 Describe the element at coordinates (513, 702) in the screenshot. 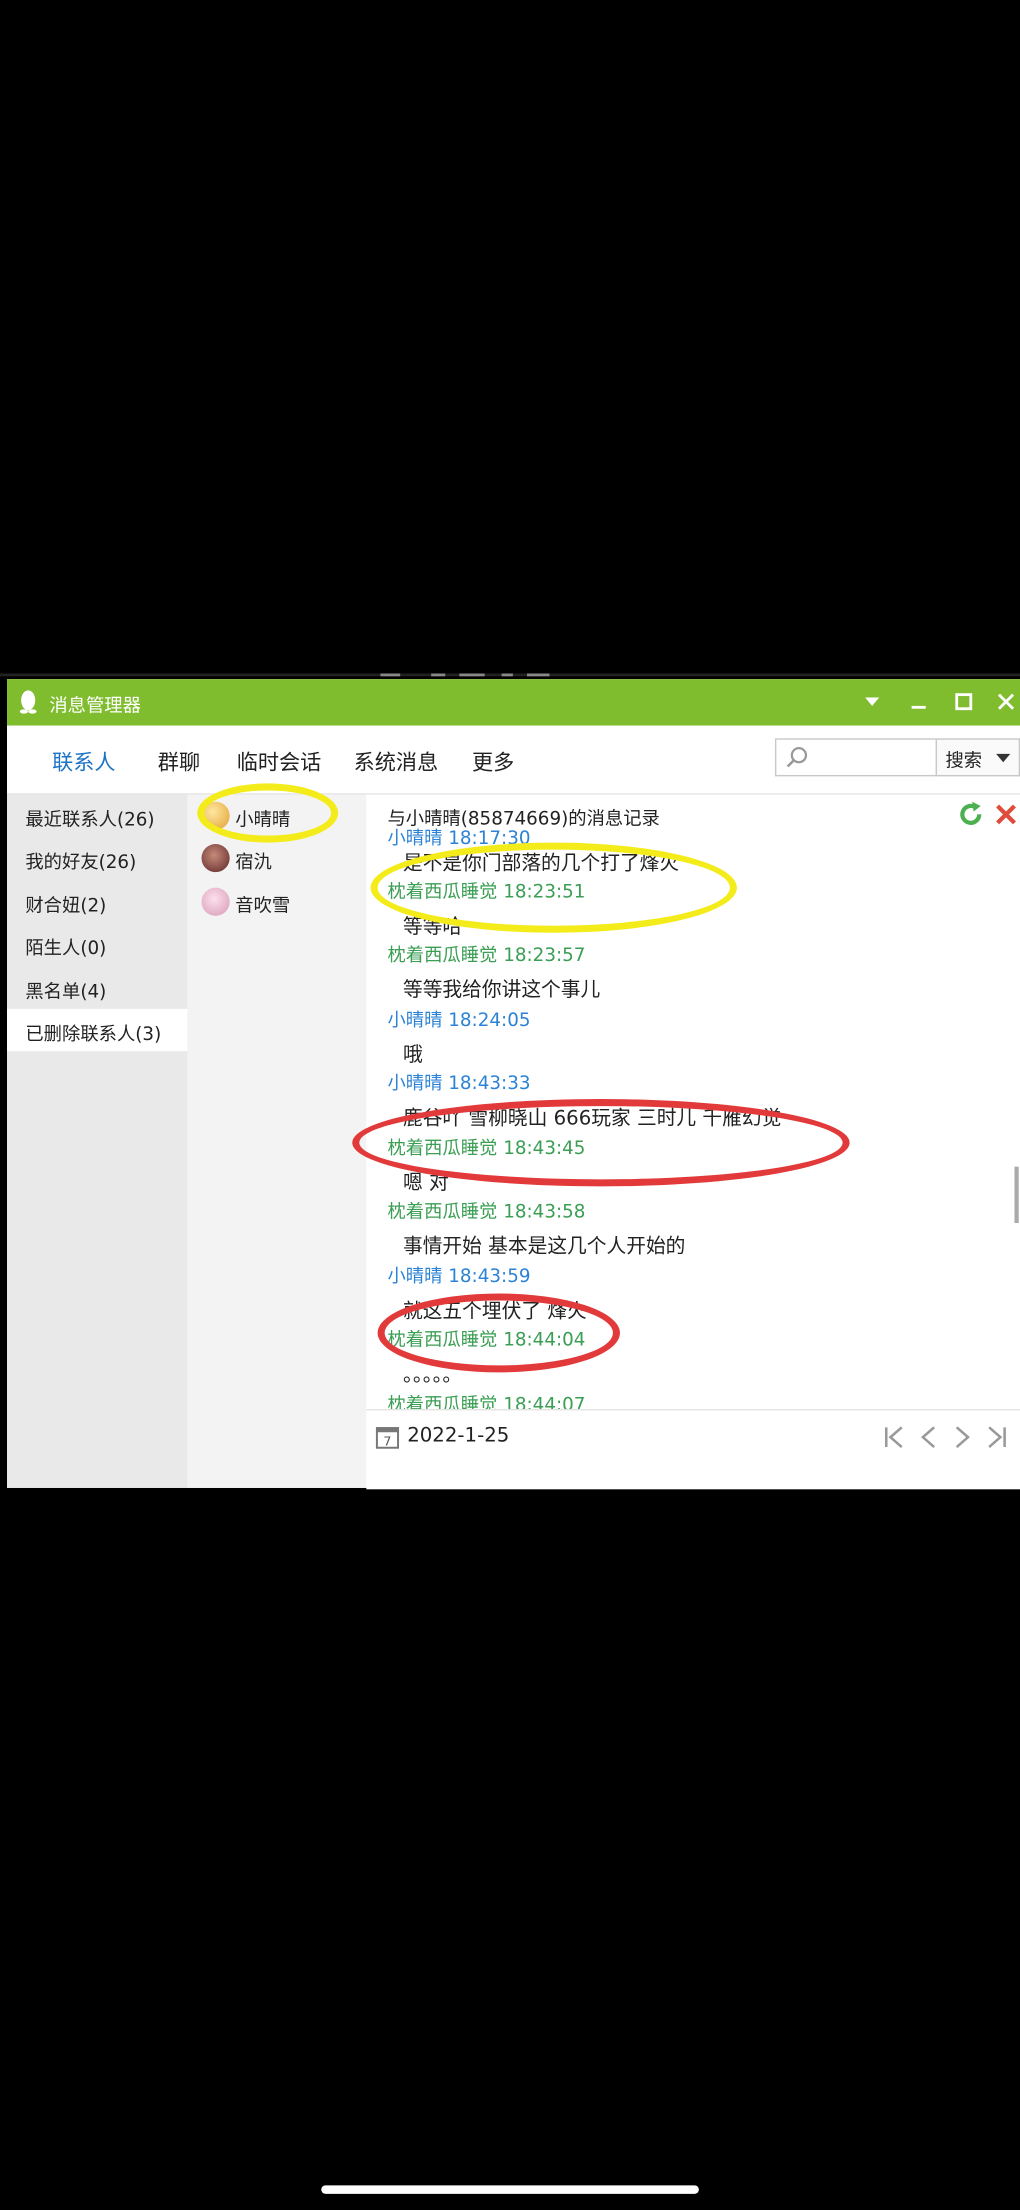

I see `title-bar: 消息管理器` at that location.